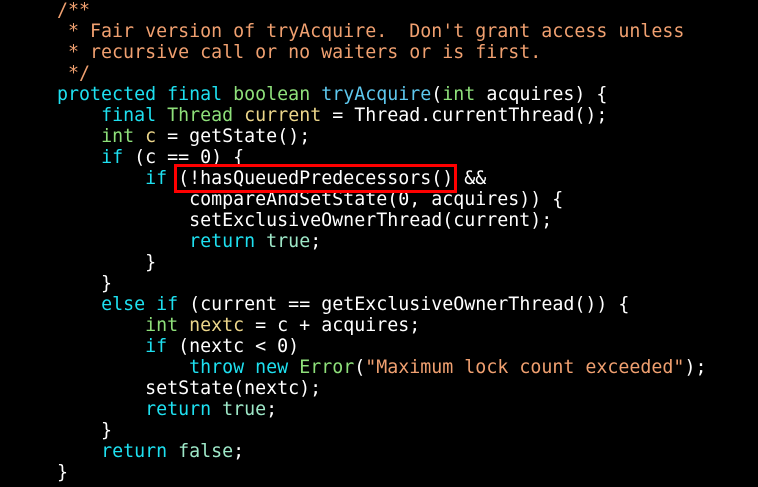  I want to click on code-token: = Thread.currentThread();, so click(464, 115).